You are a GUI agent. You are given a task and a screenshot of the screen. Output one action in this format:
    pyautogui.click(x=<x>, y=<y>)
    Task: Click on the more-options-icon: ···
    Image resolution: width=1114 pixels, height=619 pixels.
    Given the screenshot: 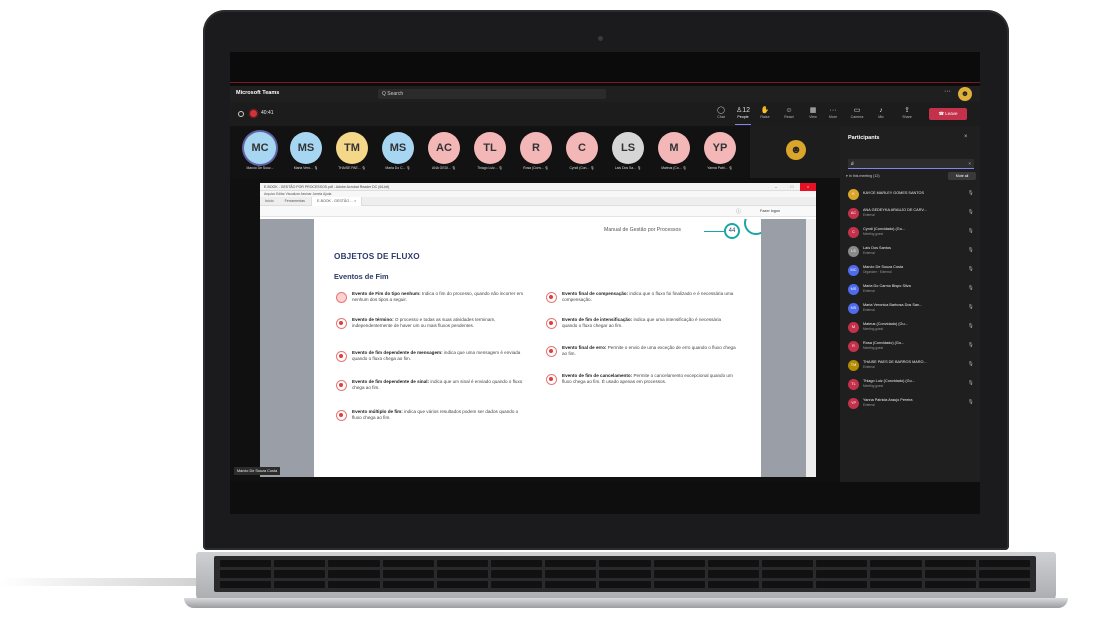 What is the action you would take?
    pyautogui.click(x=947, y=91)
    